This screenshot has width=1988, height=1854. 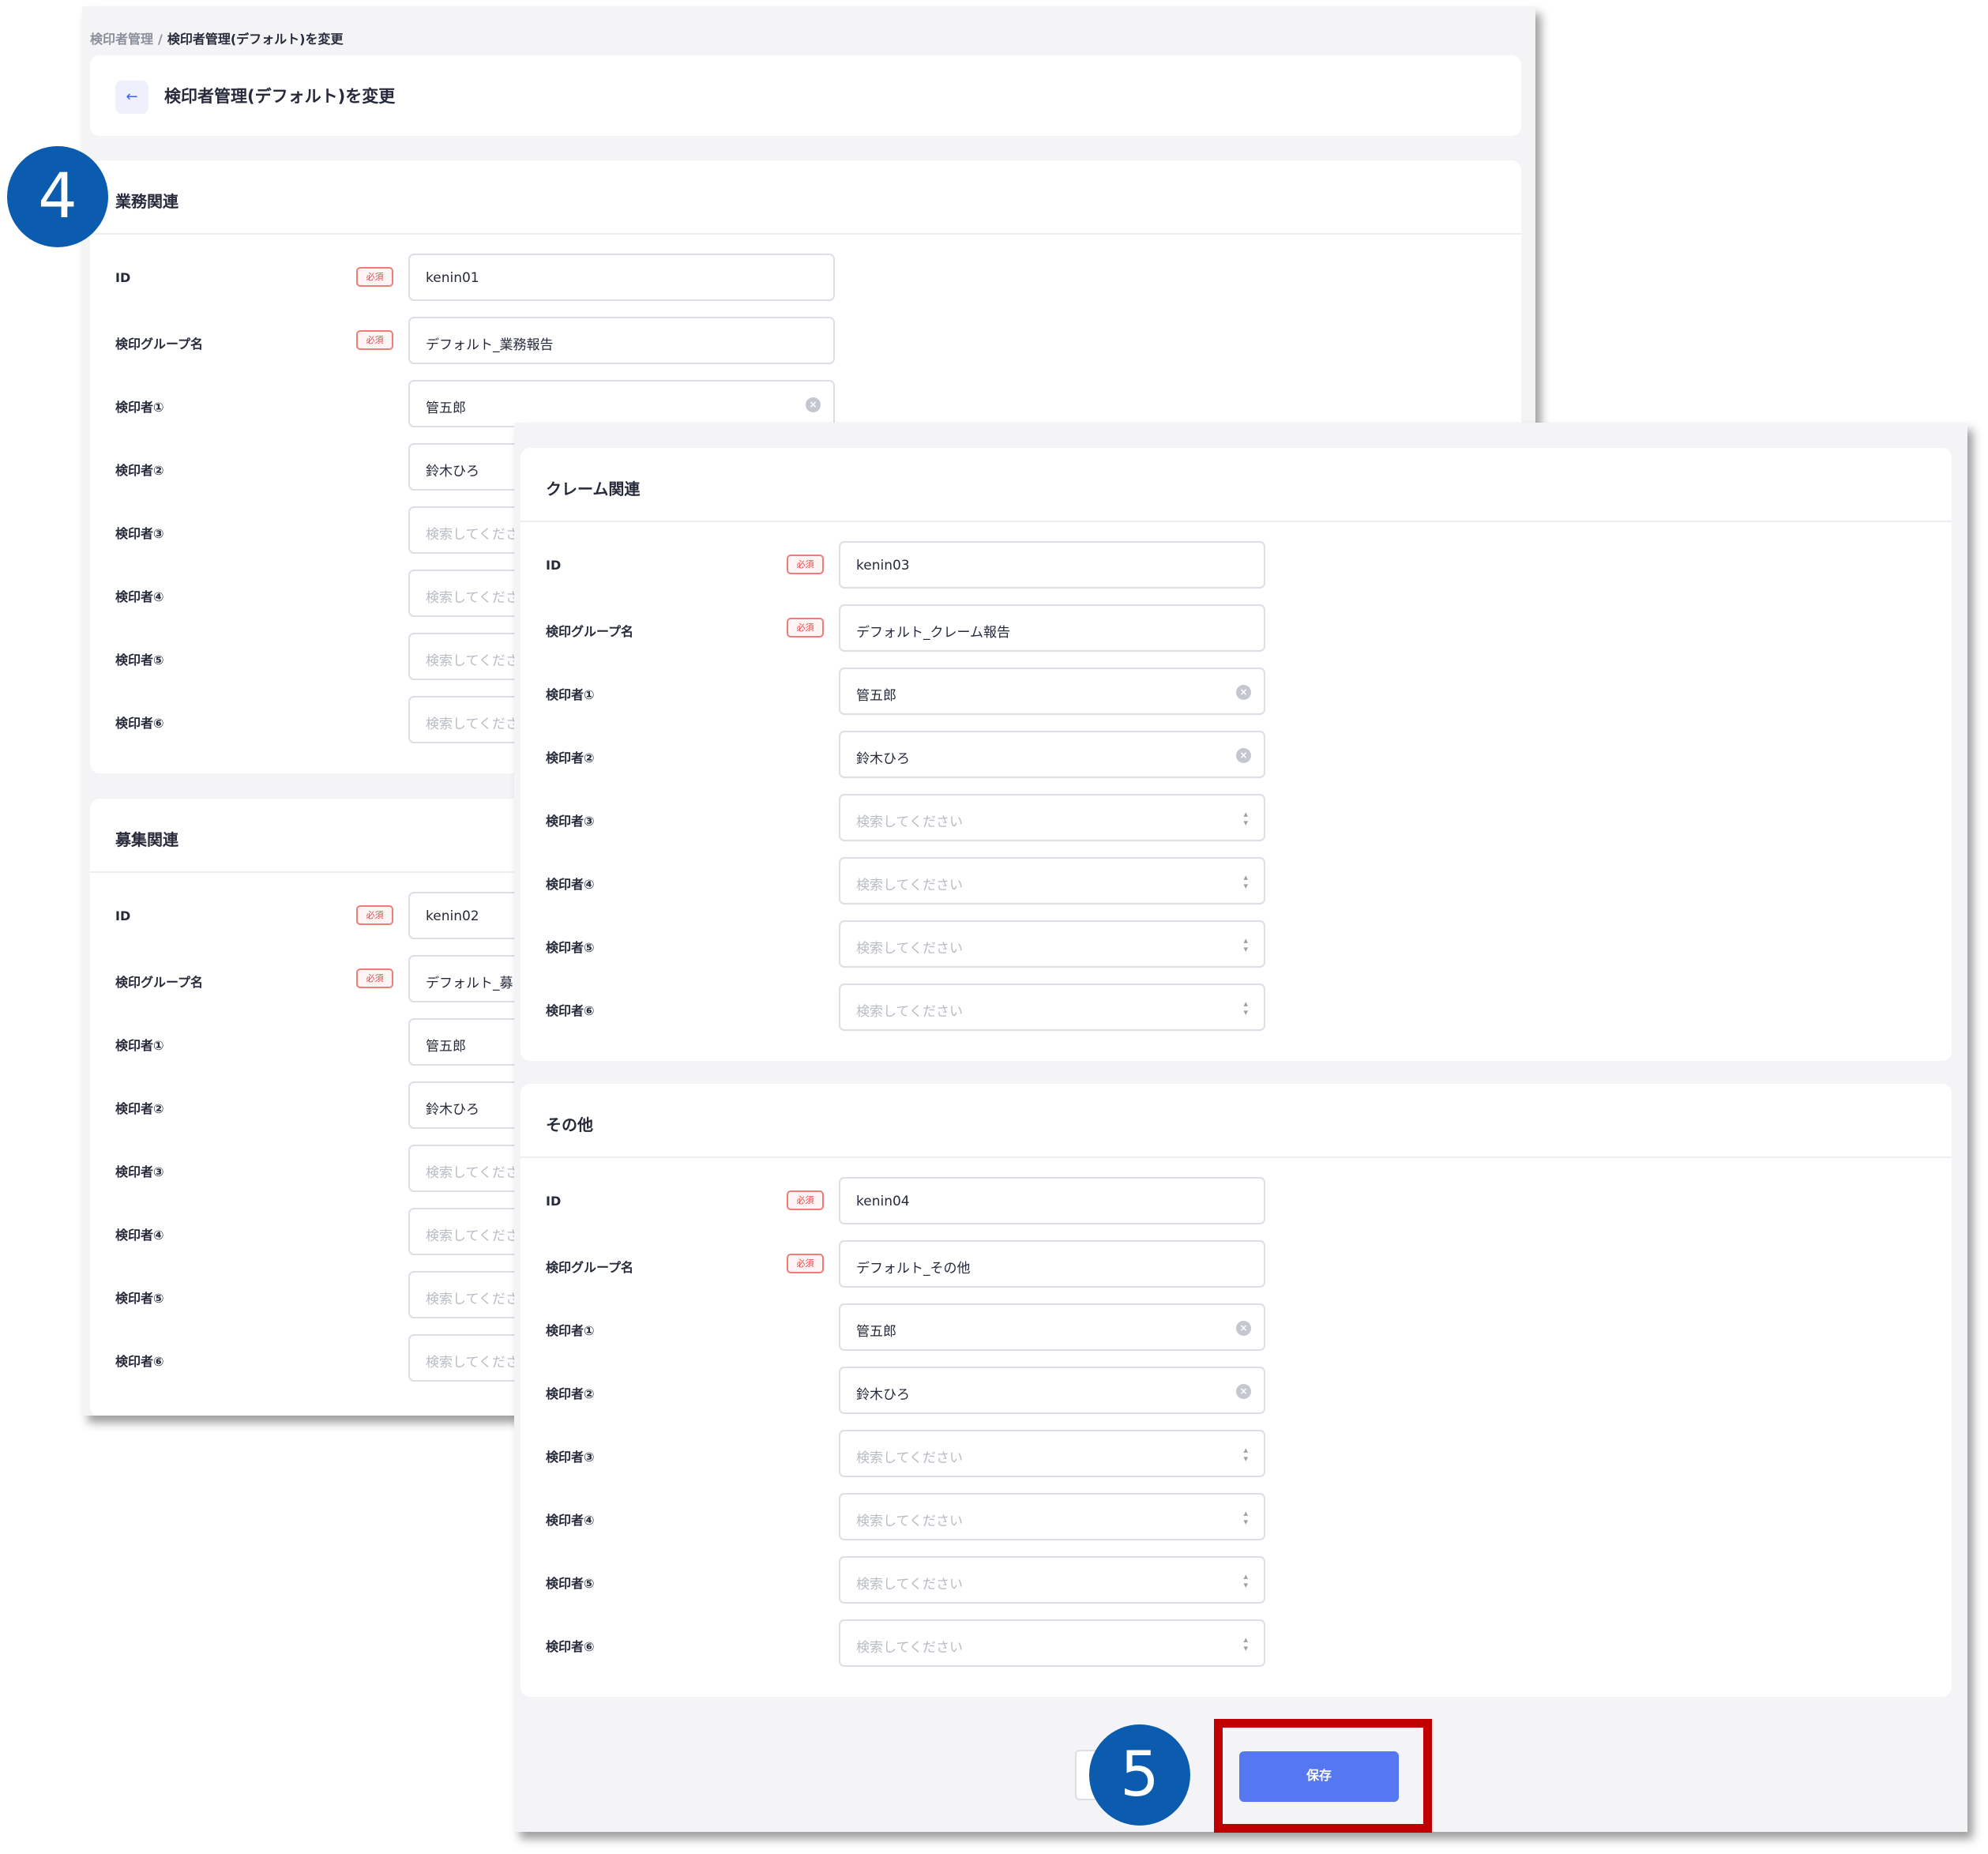 I want to click on section-title: 業務関連, so click(x=147, y=201).